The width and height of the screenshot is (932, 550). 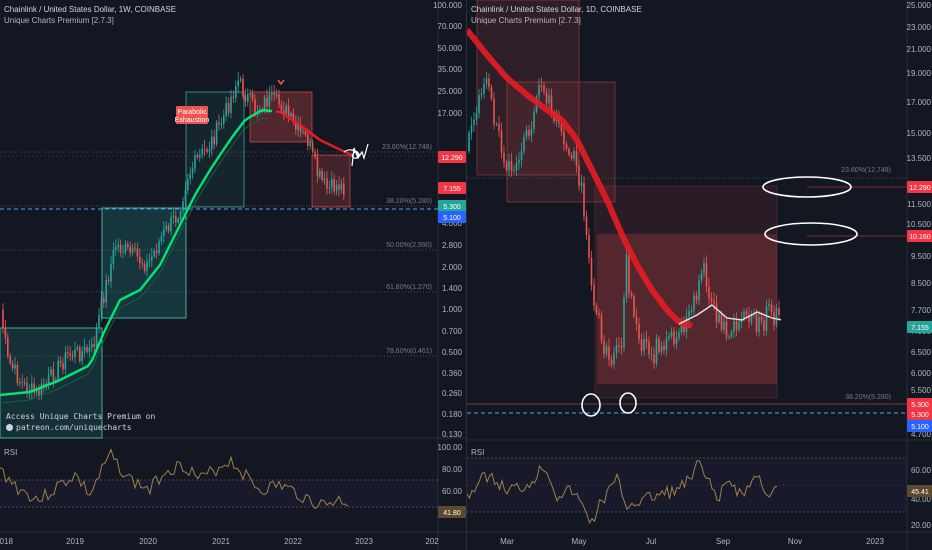 What do you see at coordinates (192, 120) in the screenshot?
I see `parabolic-tag-text: Exhaustion` at bounding box center [192, 120].